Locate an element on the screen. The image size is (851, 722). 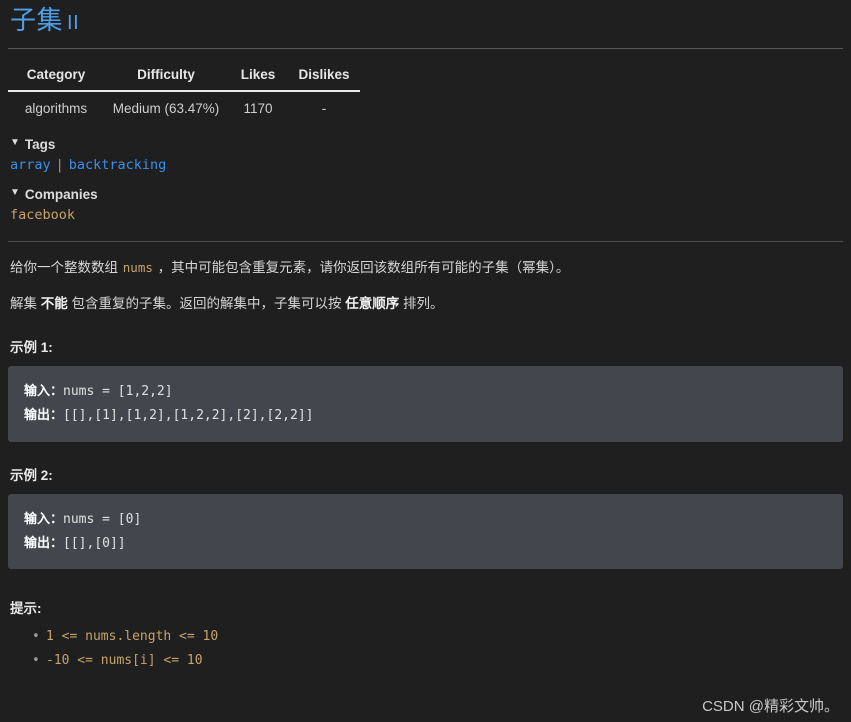
tag-array: array is located at coordinates (30, 165).